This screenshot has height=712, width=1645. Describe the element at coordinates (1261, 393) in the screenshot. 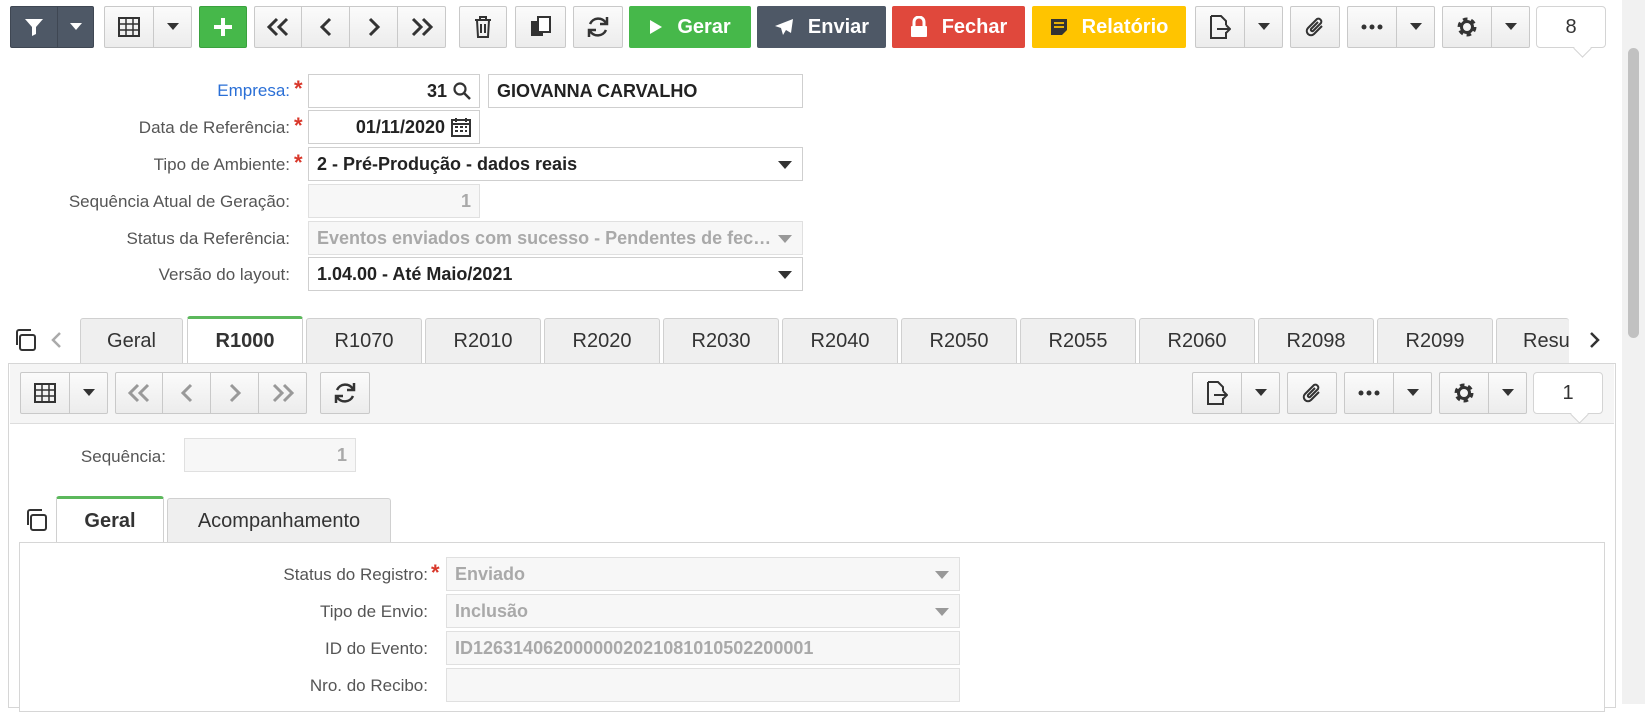

I see `detail-export-dropdown-button` at that location.